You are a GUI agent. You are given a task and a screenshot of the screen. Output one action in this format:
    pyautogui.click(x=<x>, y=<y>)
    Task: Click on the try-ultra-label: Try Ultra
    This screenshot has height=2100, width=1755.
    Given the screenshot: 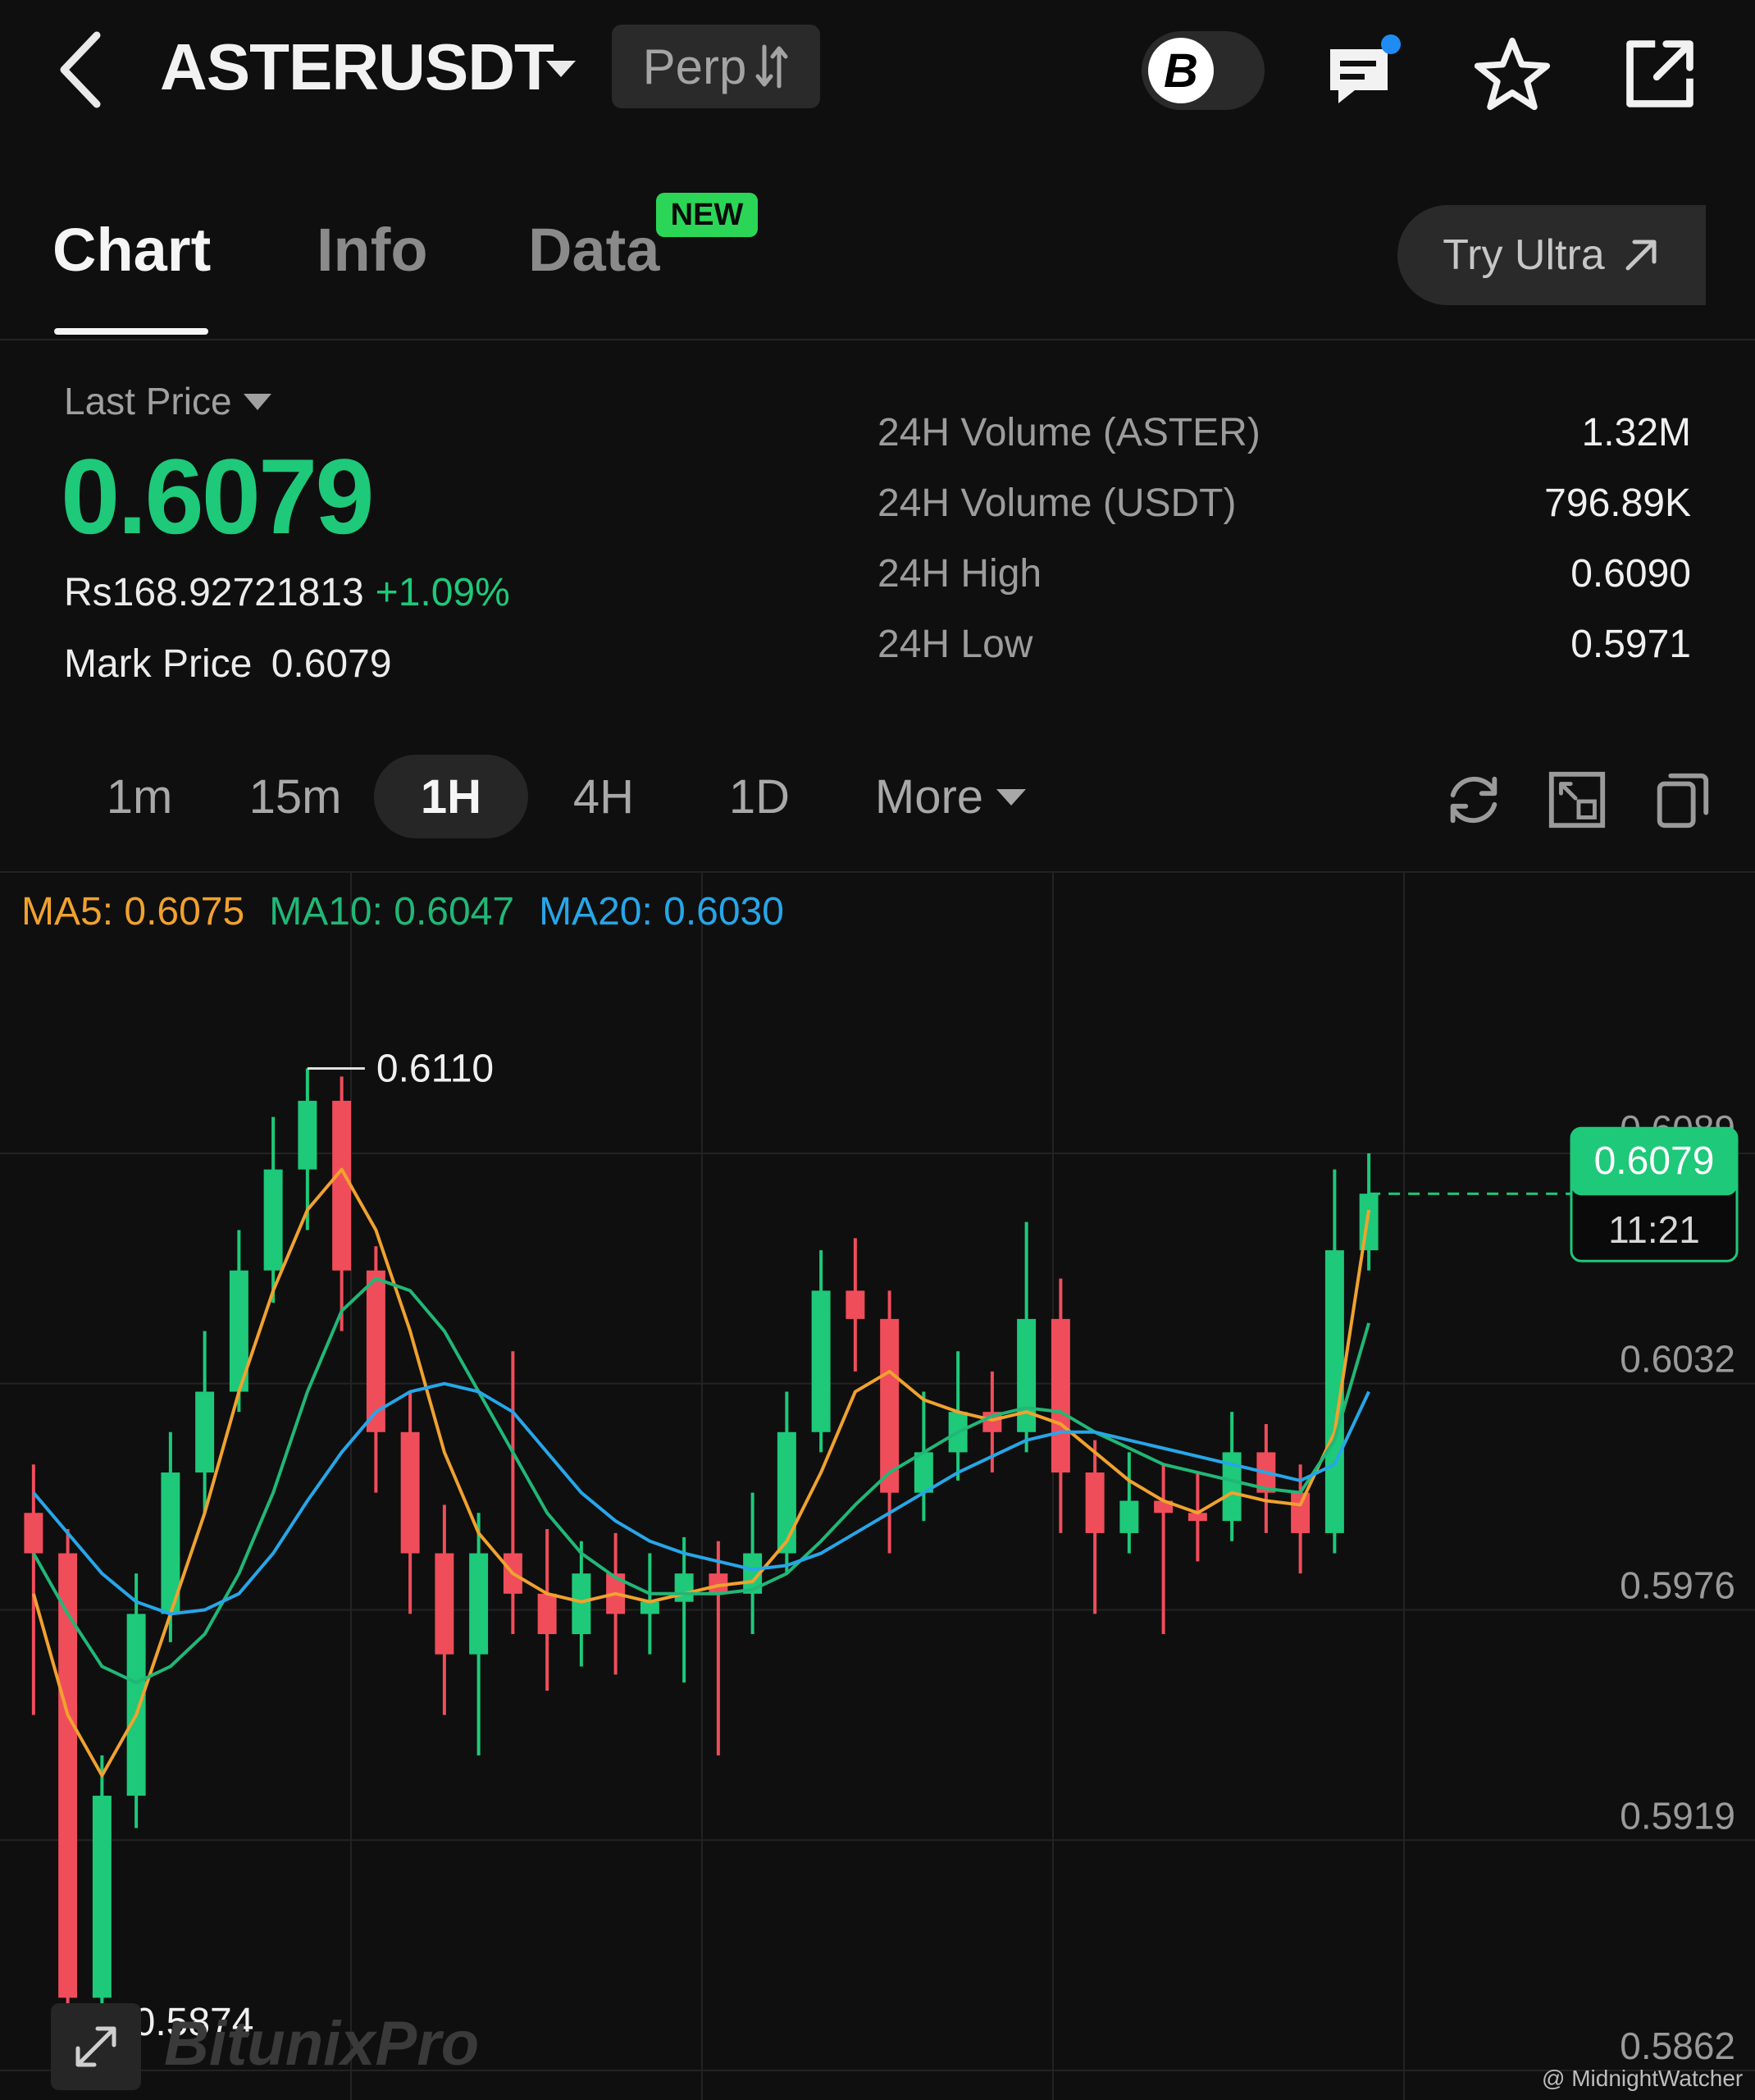 What is the action you would take?
    pyautogui.click(x=1524, y=255)
    